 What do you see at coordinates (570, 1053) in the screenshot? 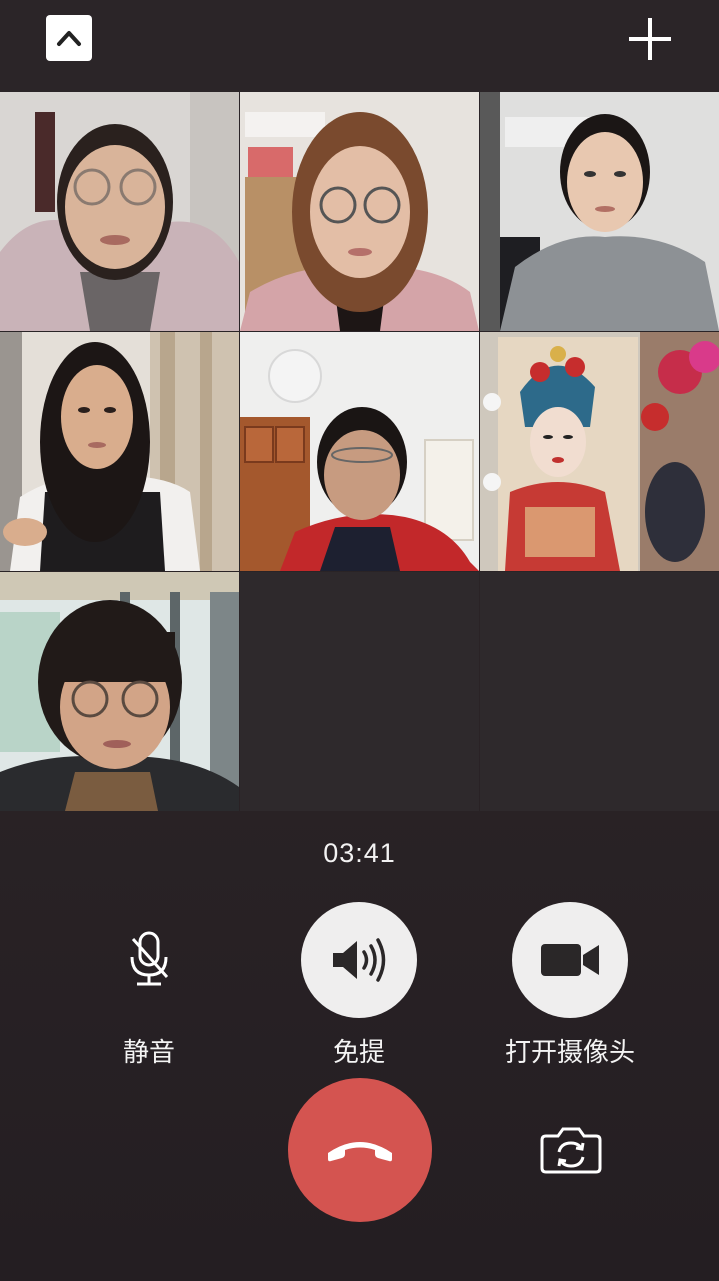
I see `camera-label: 打开摄像头` at bounding box center [570, 1053].